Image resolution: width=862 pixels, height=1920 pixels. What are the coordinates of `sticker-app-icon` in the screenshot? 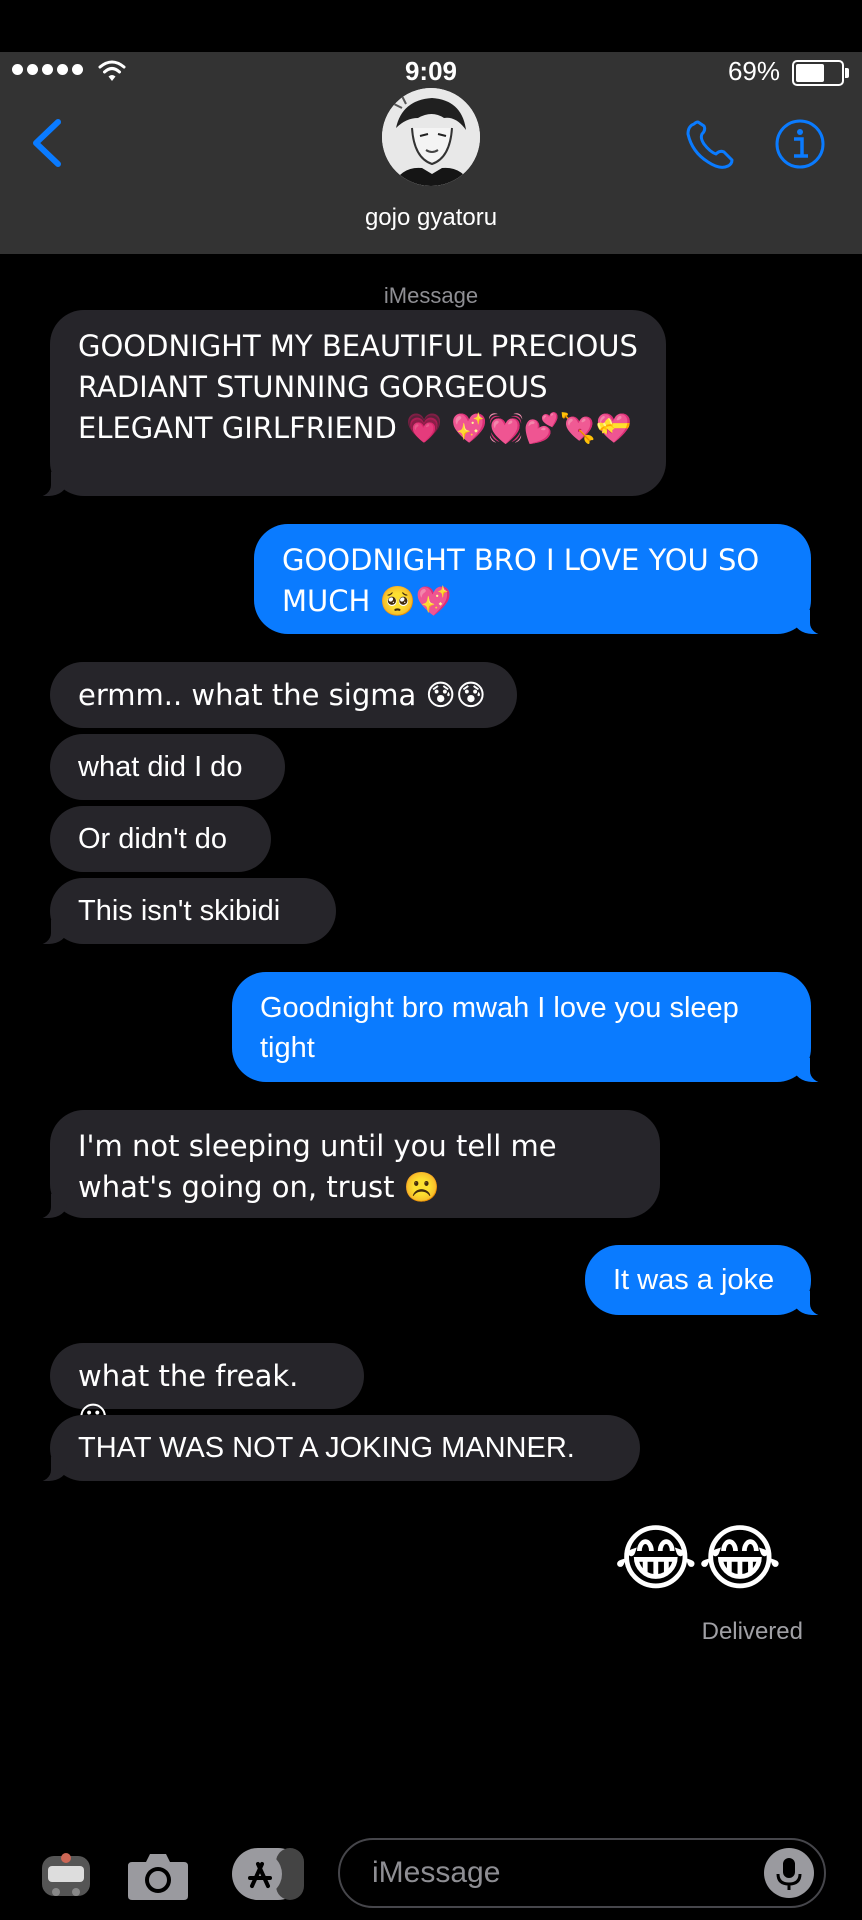 It's located at (66, 1875).